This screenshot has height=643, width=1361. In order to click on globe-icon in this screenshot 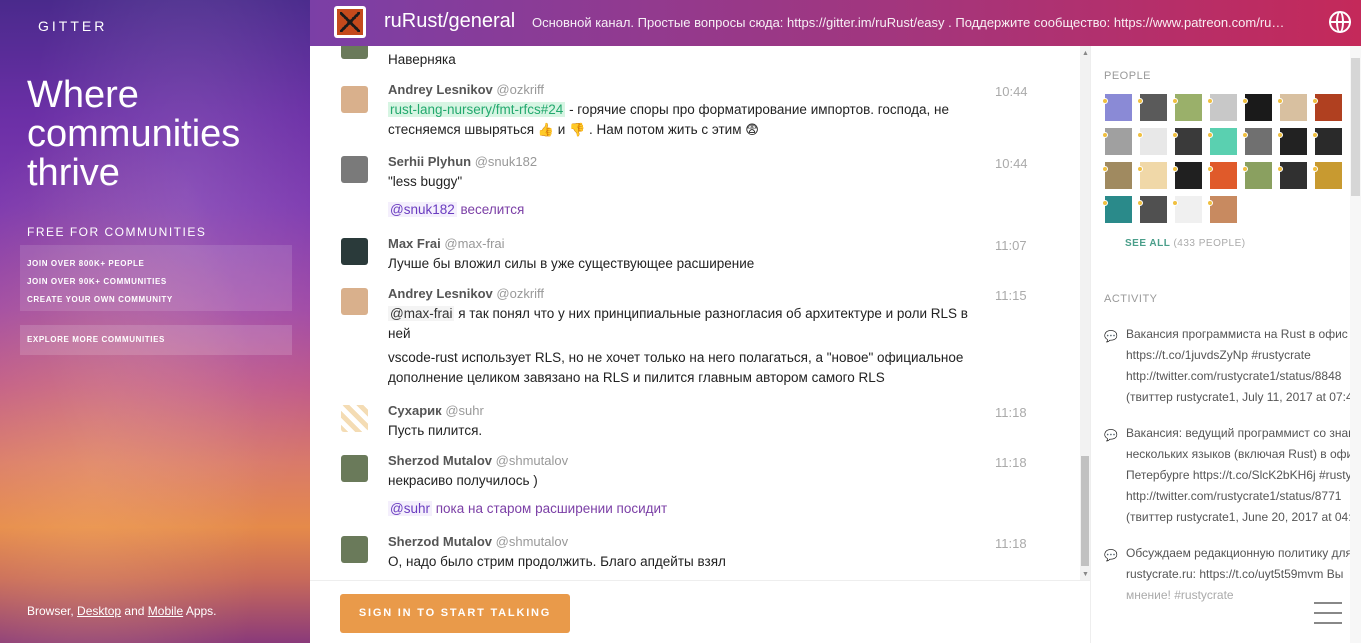, I will do `click(1340, 22)`.